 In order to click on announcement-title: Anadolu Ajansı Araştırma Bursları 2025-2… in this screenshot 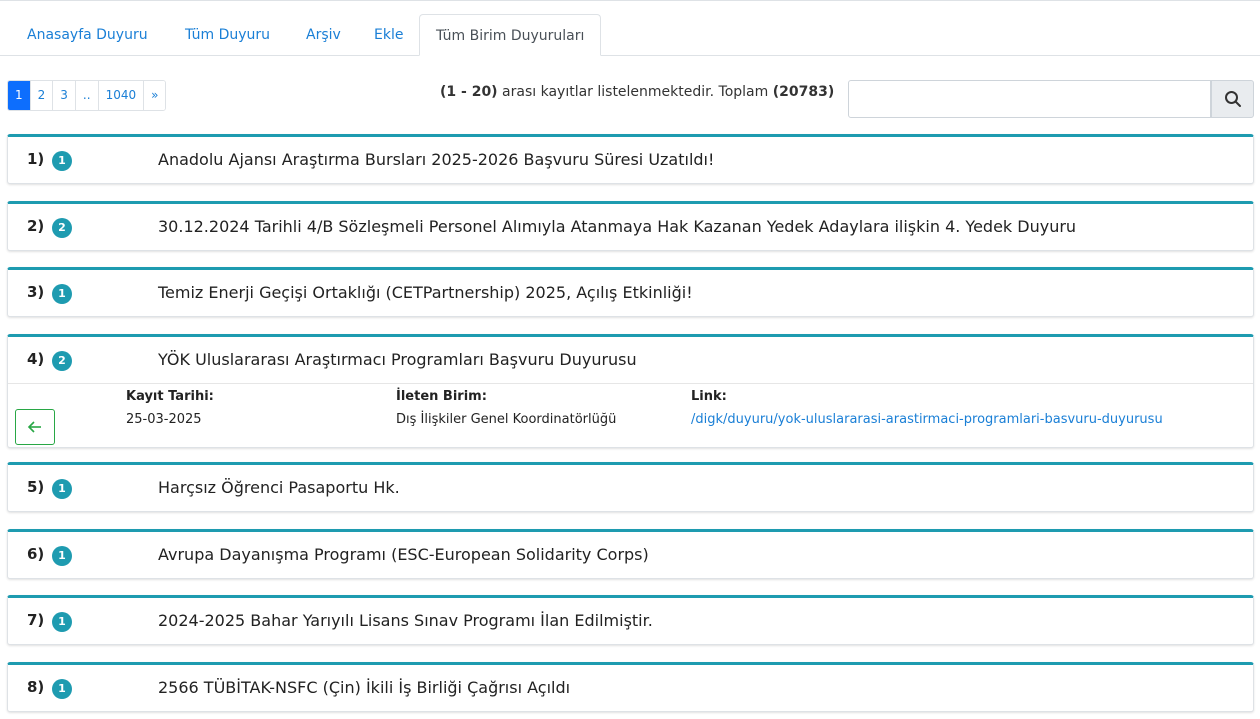, I will do `click(436, 159)`.